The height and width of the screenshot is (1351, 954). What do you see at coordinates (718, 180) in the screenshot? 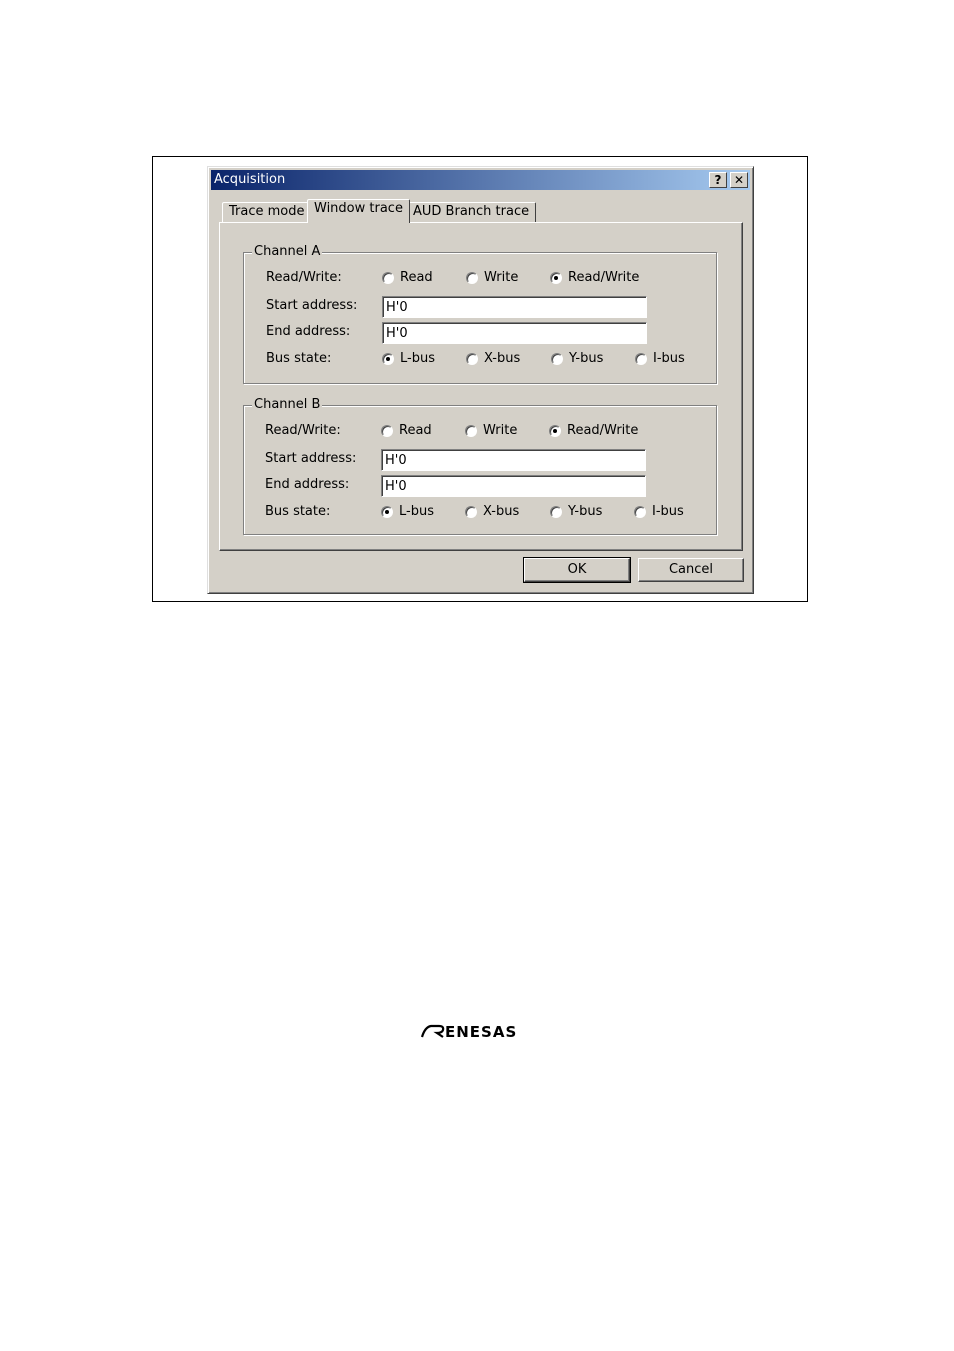
I see `help-button: ?` at bounding box center [718, 180].